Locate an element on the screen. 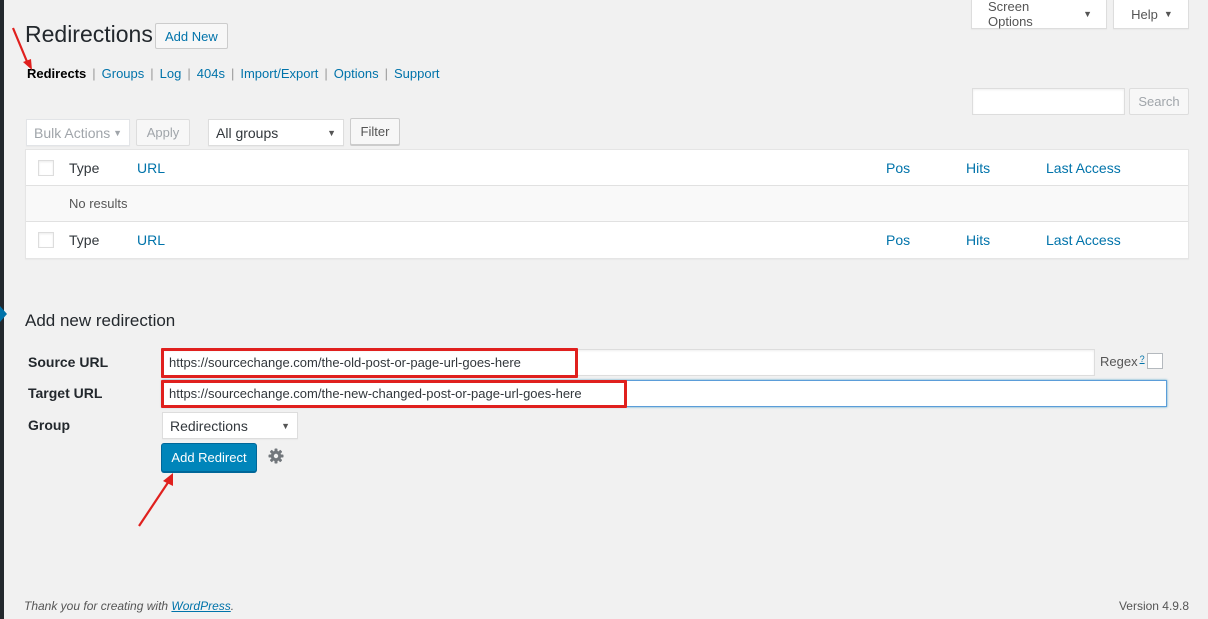 The width and height of the screenshot is (1208, 619). footer-thanks-suffix: . is located at coordinates (232, 606).